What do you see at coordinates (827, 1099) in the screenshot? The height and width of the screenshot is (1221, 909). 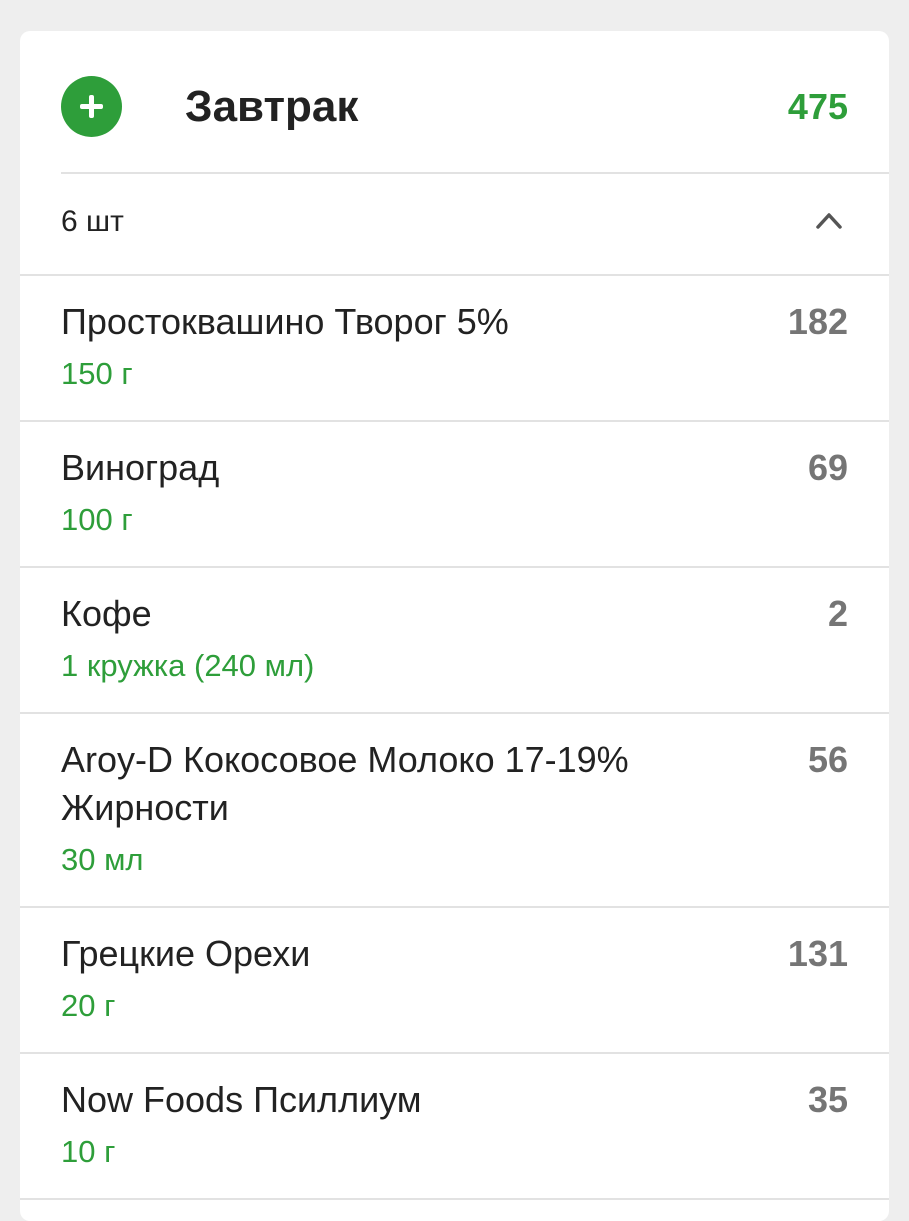 I see `food-item-calories: 35` at bounding box center [827, 1099].